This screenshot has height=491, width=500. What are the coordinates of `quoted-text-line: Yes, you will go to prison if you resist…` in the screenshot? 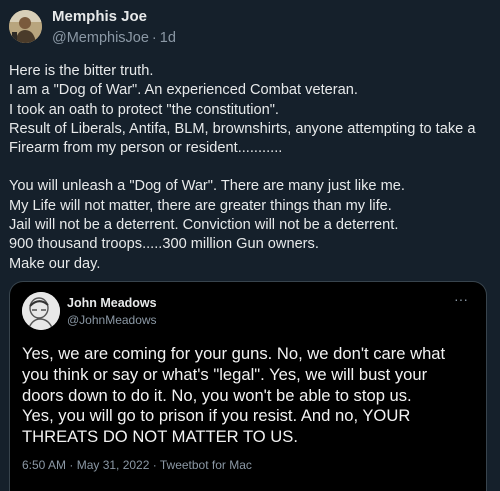 It's located at (216, 416).